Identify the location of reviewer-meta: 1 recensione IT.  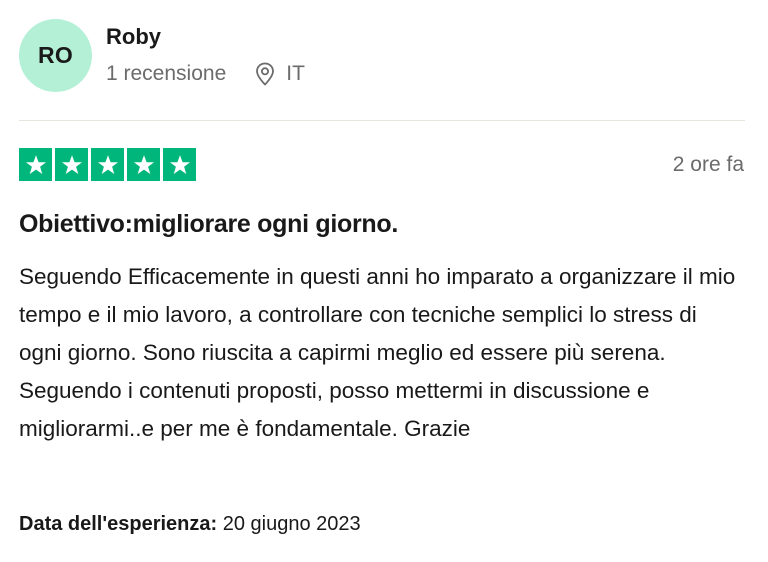
(205, 74).